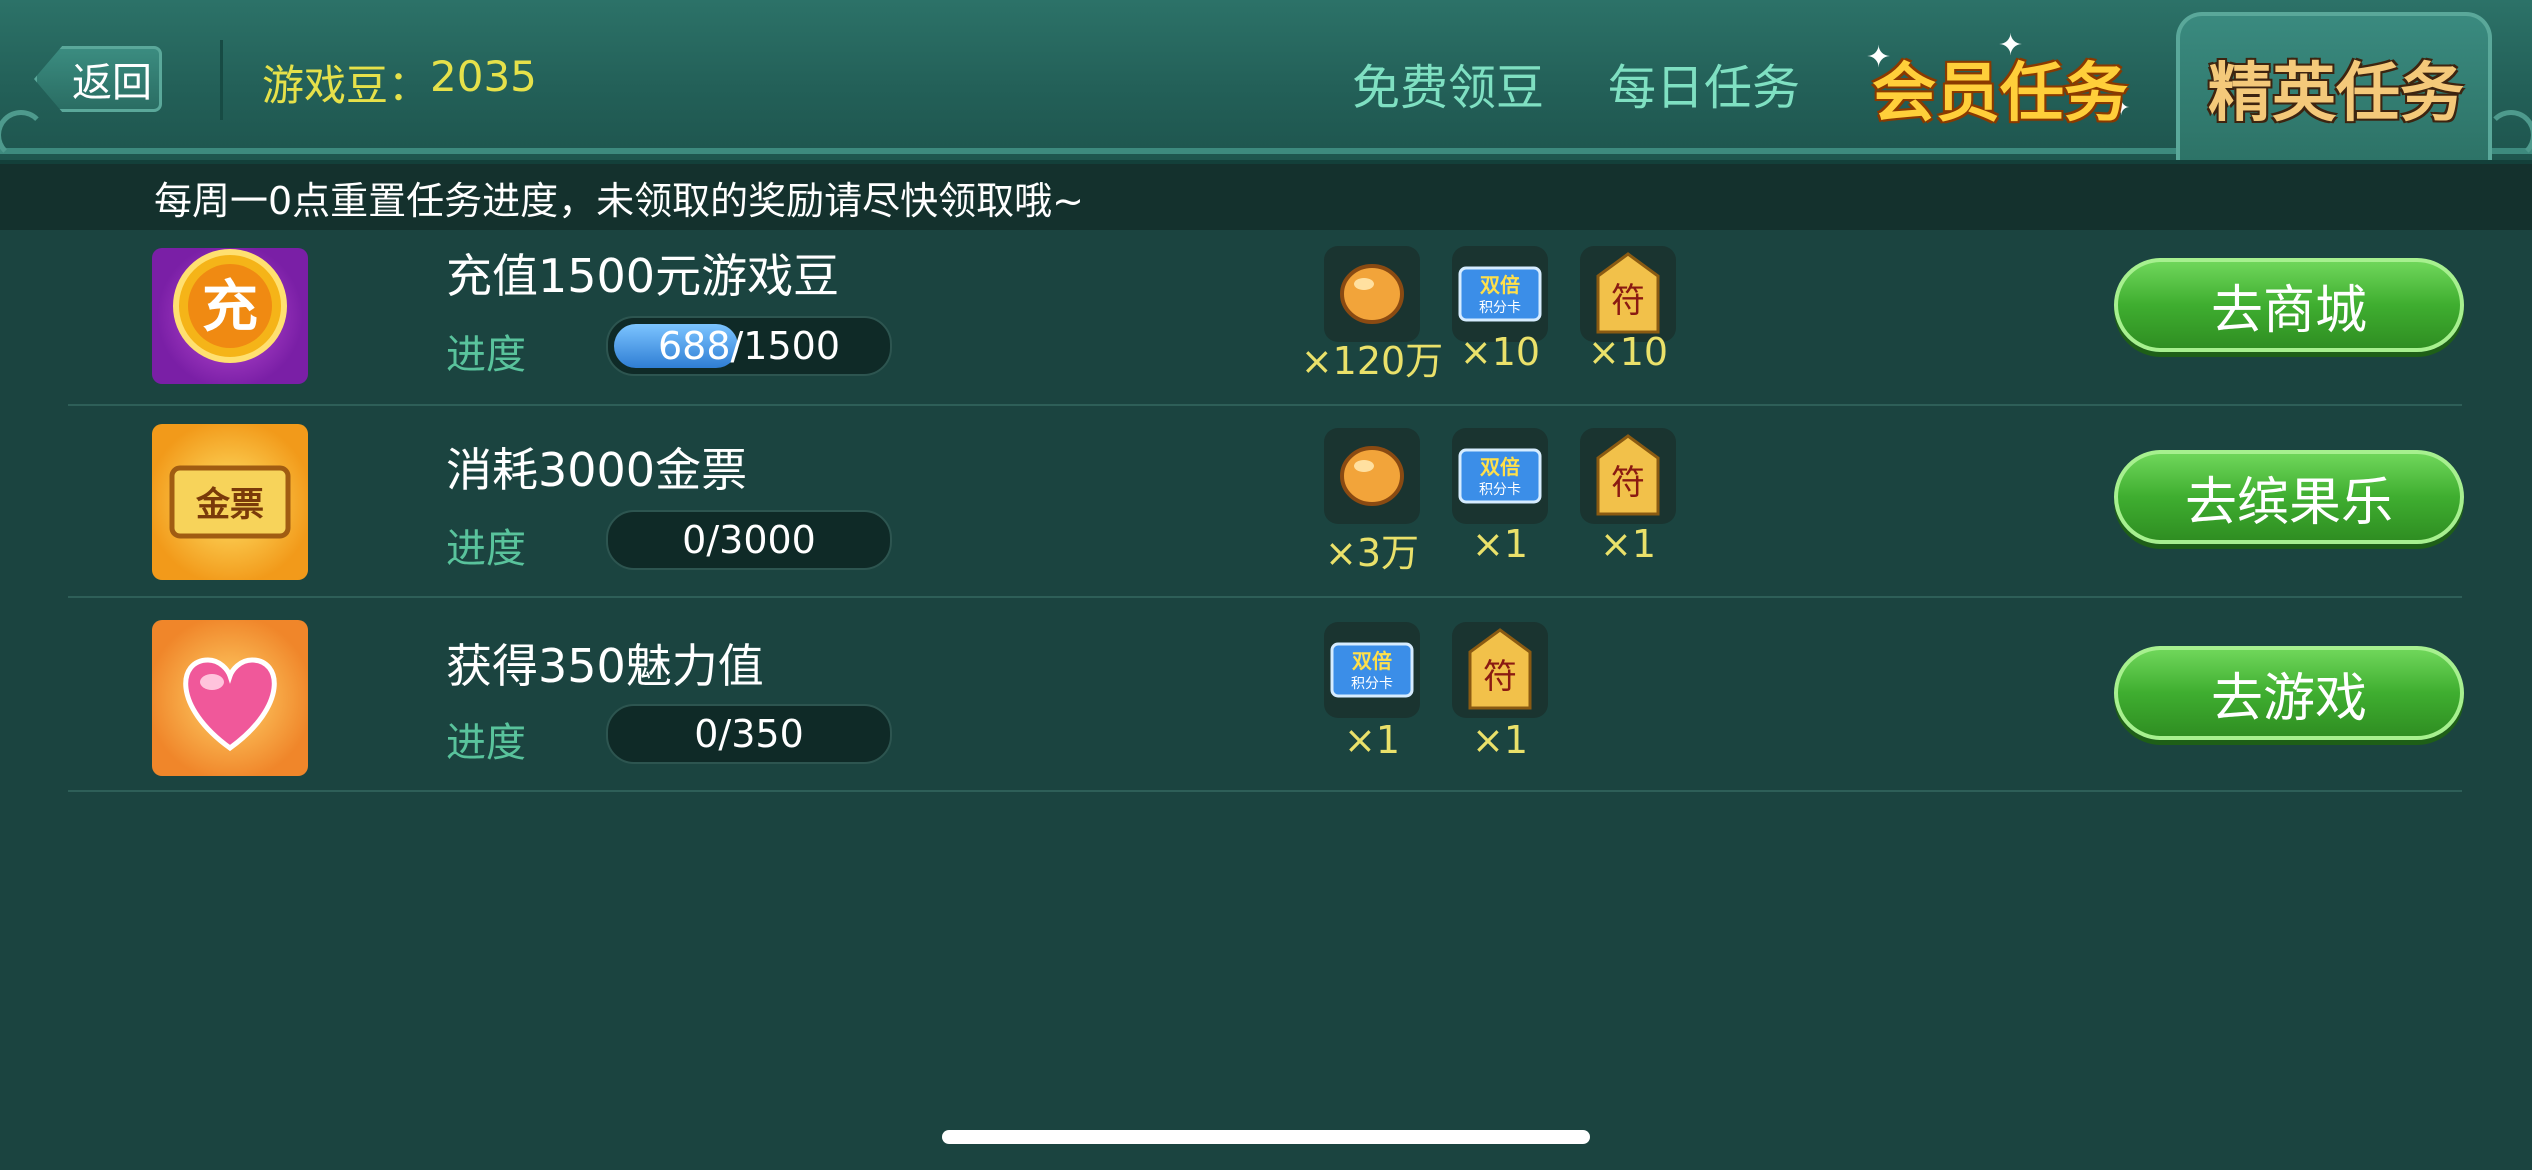  I want to click on go-to-bingo-button: 去缤果乐, so click(2289, 497).